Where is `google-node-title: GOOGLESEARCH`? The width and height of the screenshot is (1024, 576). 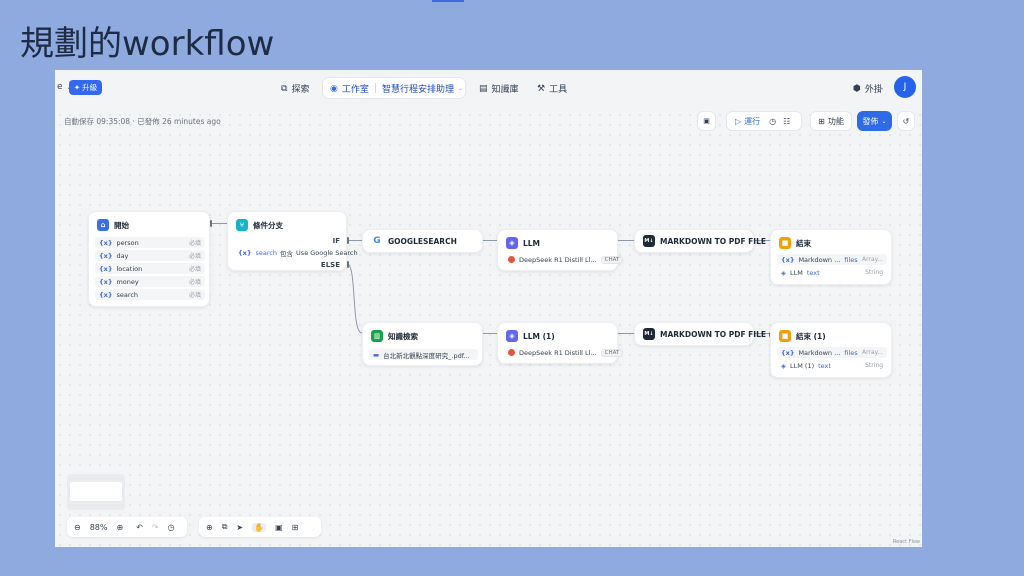 google-node-title: GOOGLESEARCH is located at coordinates (422, 241).